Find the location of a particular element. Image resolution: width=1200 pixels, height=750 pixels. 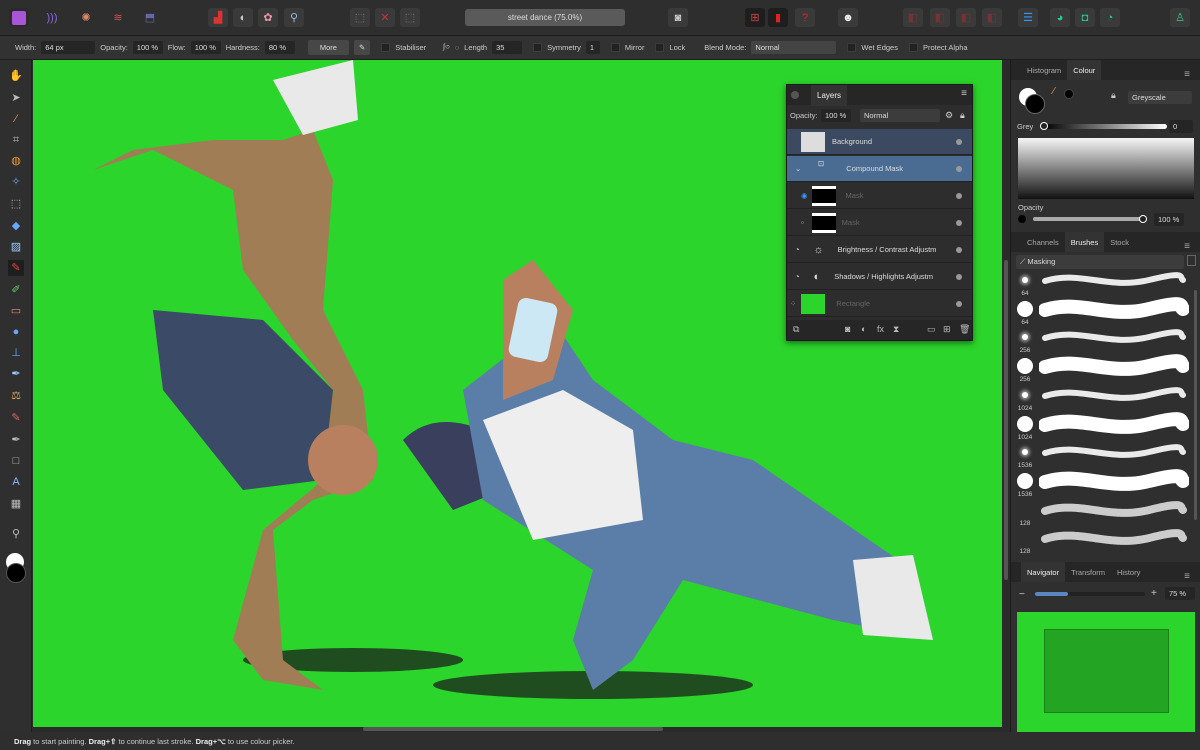

navigator-viewport is located at coordinates (1106, 671).